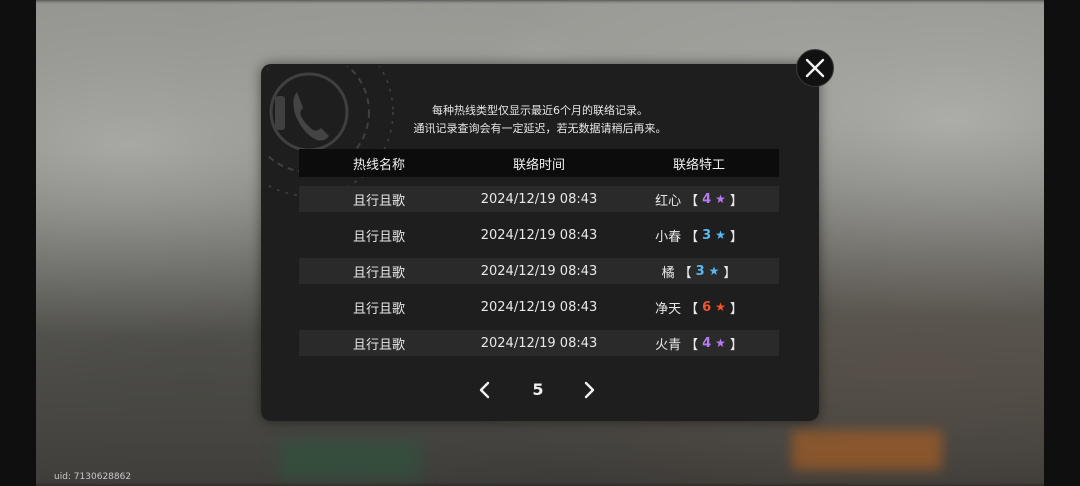 The height and width of the screenshot is (486, 1080). I want to click on close-button, so click(815, 68).